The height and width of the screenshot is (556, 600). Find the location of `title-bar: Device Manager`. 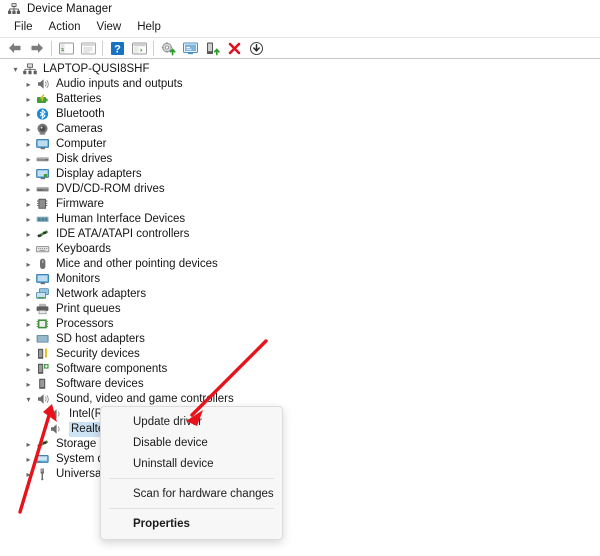

title-bar: Device Manager is located at coordinates (300, 9).